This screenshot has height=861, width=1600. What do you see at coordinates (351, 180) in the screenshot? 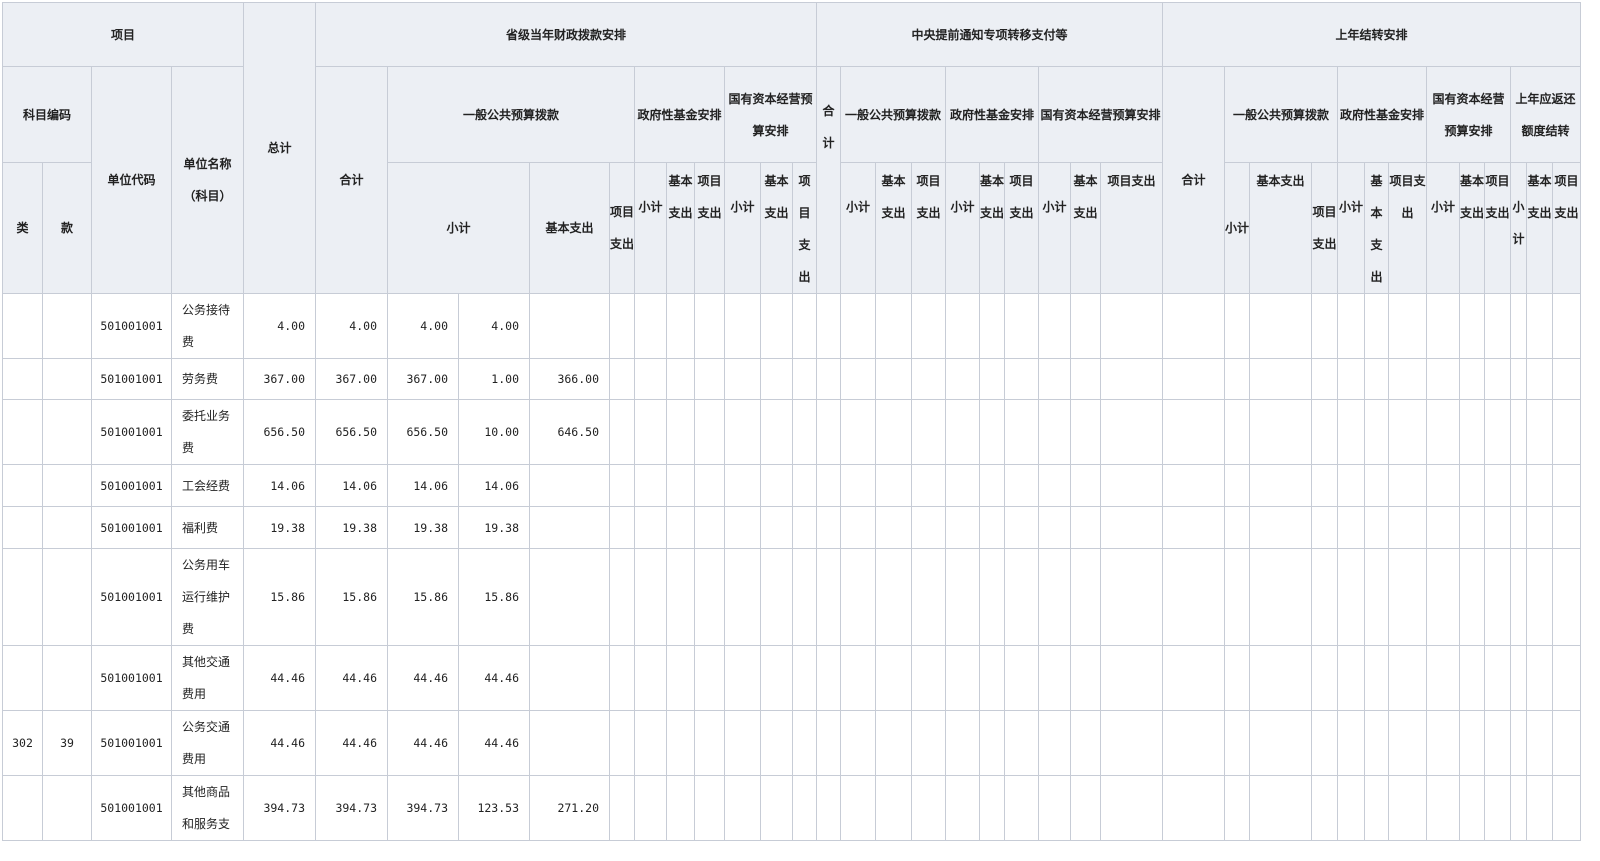
I see `header-provincial-total: 合计` at bounding box center [351, 180].